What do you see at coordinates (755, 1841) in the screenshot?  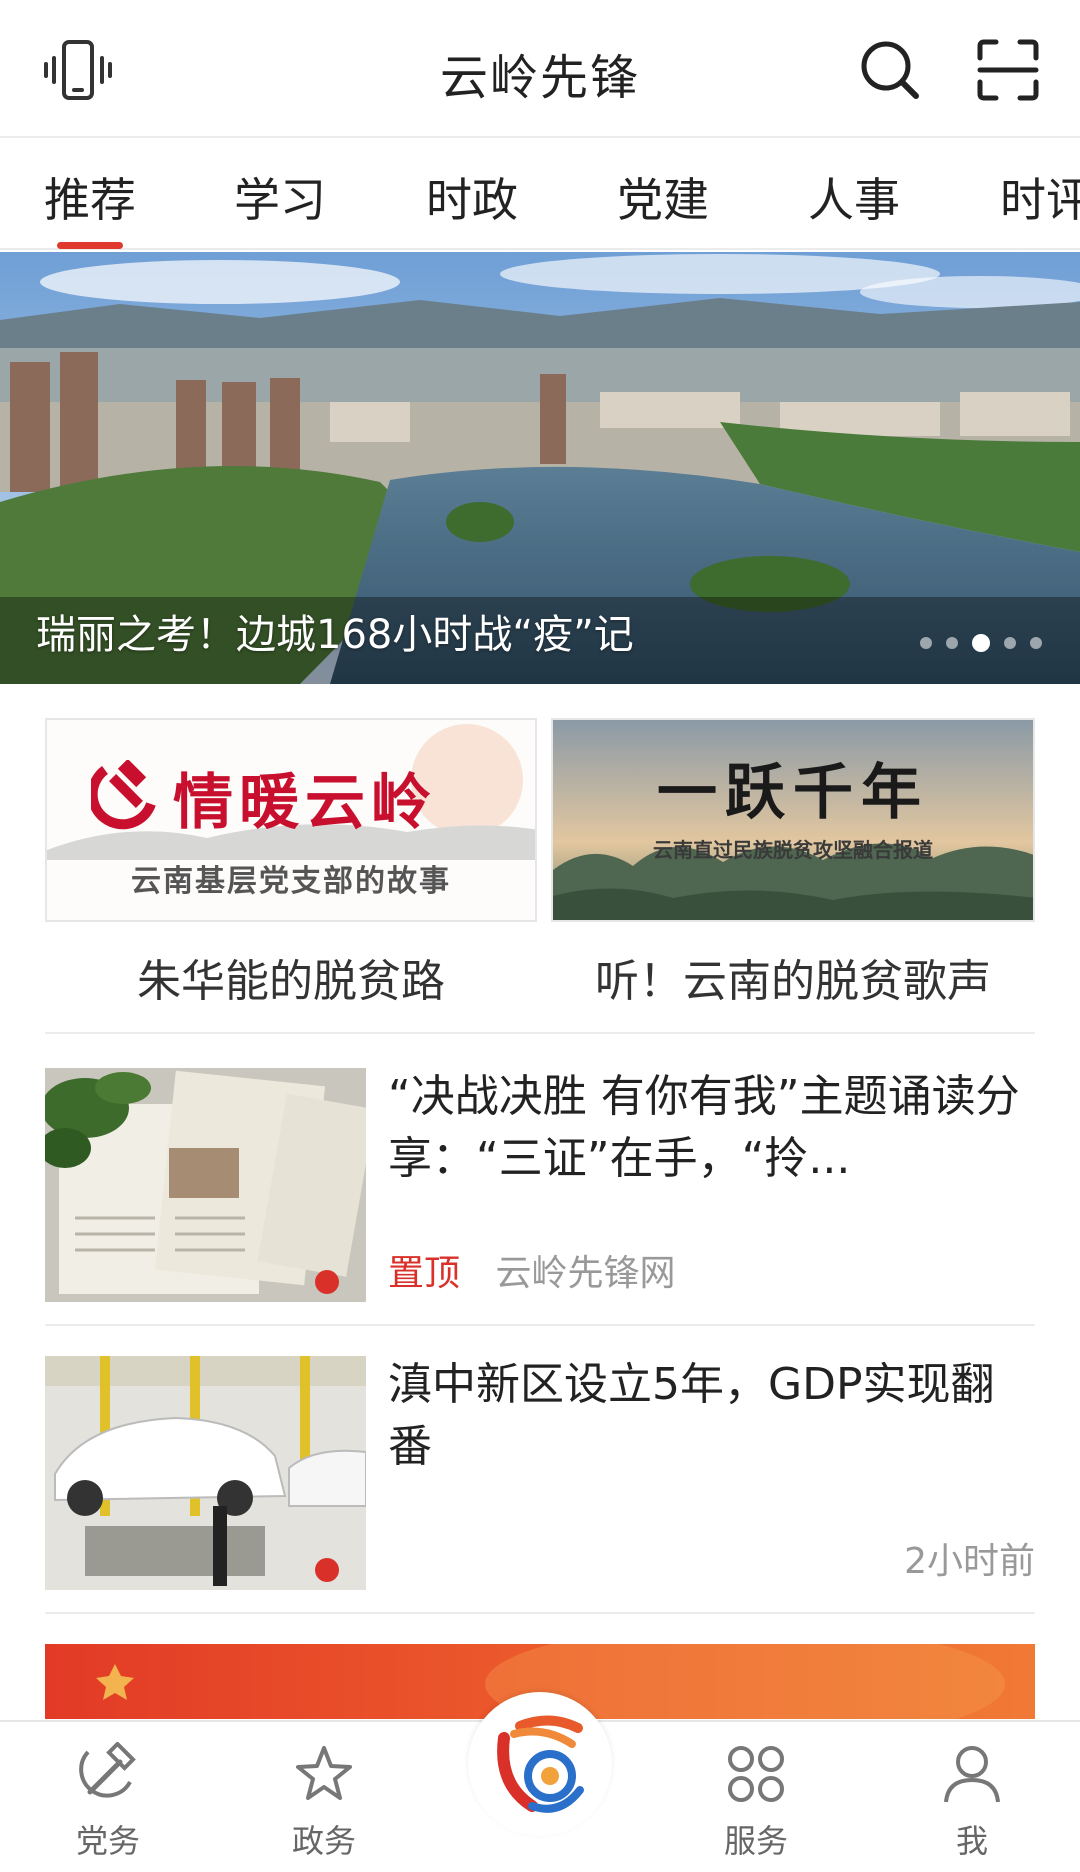 I see `nav-label: 服务` at bounding box center [755, 1841].